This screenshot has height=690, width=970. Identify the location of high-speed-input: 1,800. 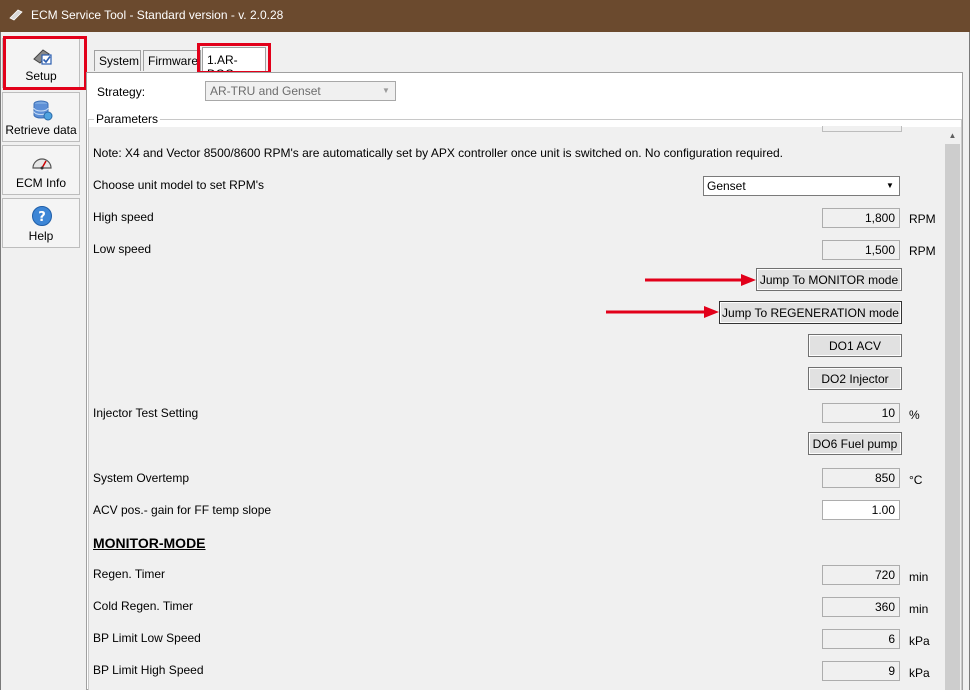
(861, 218).